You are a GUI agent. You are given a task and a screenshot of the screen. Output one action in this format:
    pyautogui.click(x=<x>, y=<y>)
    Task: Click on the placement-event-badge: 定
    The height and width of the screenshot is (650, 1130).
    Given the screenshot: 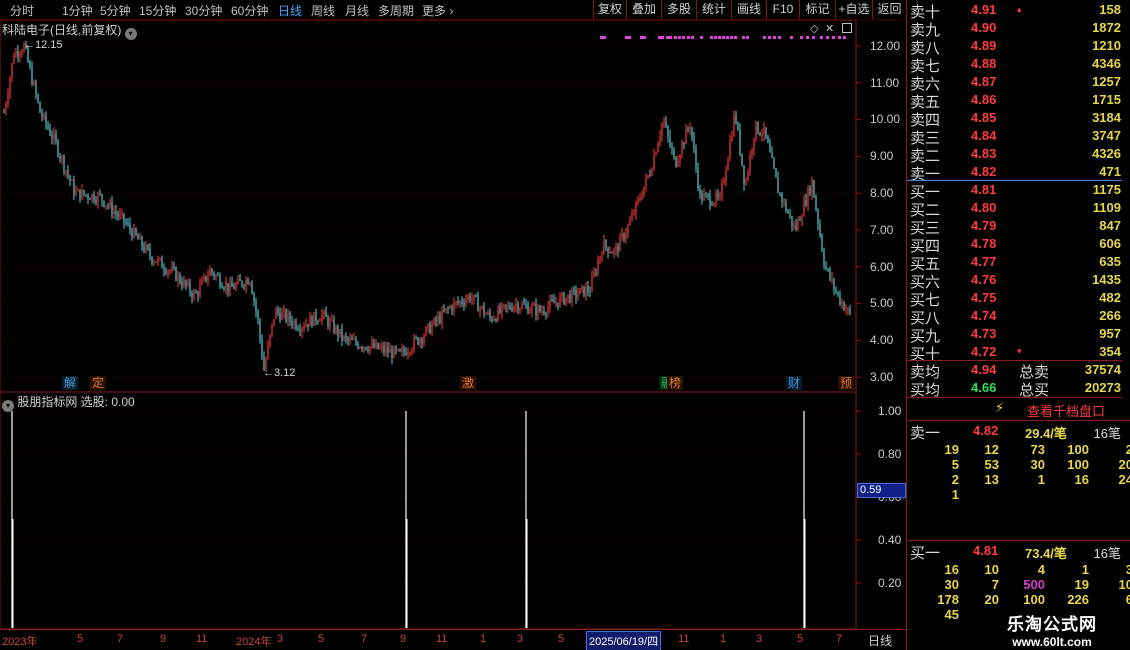 What is the action you would take?
    pyautogui.click(x=98, y=383)
    